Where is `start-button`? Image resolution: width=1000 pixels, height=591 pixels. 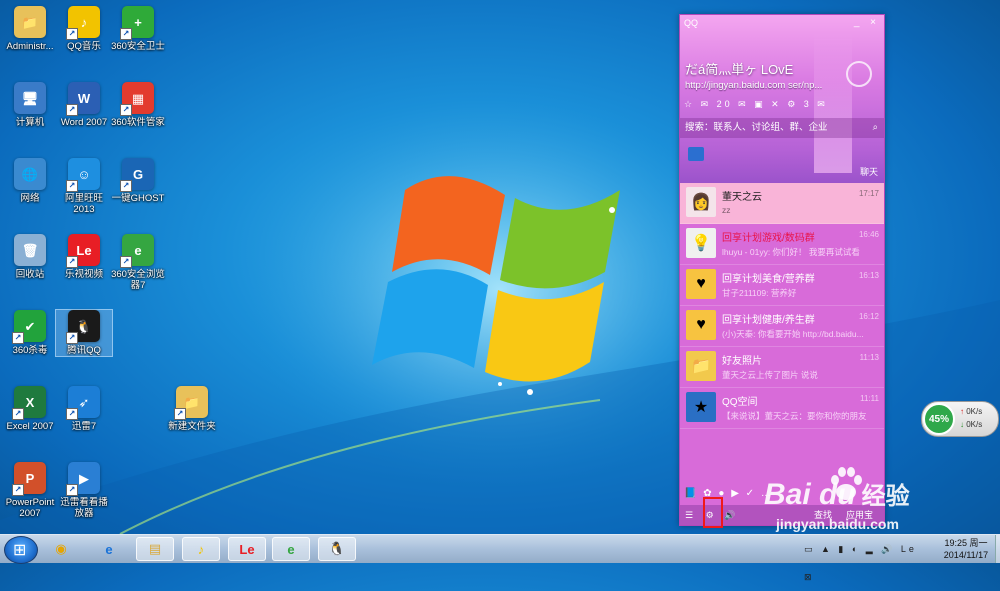
start-button is located at coordinates (21, 550).